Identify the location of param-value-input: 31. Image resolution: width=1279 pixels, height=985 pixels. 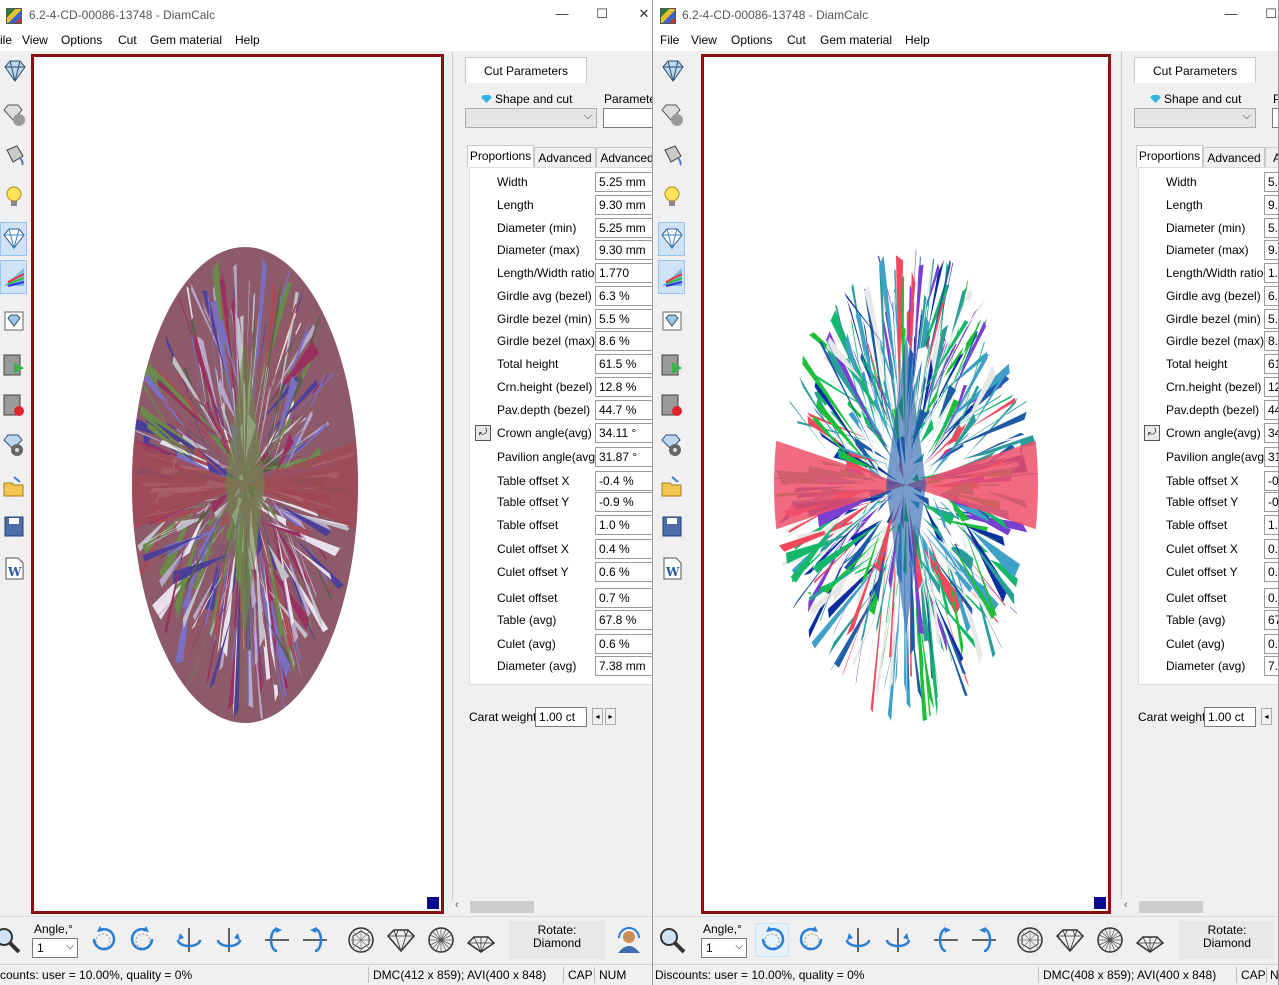
(1271, 457).